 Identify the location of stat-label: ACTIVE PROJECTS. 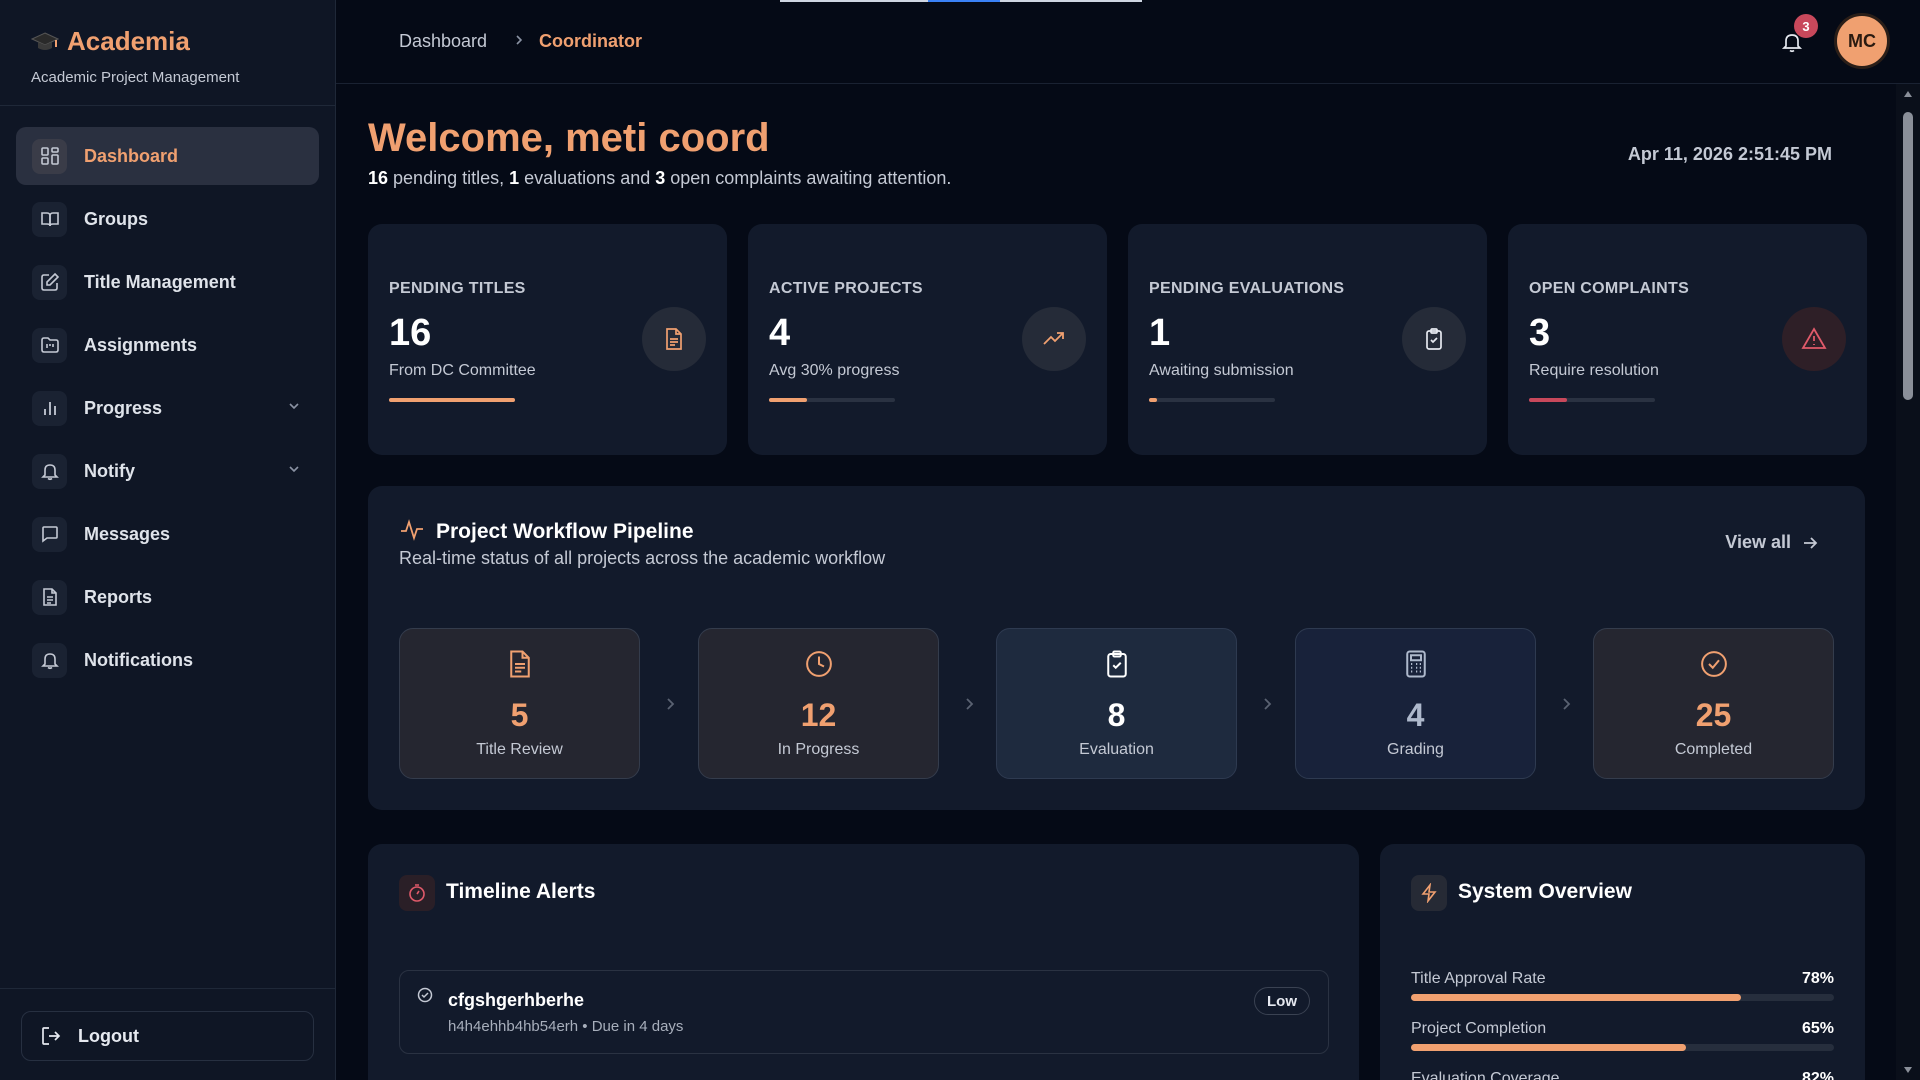
(846, 288).